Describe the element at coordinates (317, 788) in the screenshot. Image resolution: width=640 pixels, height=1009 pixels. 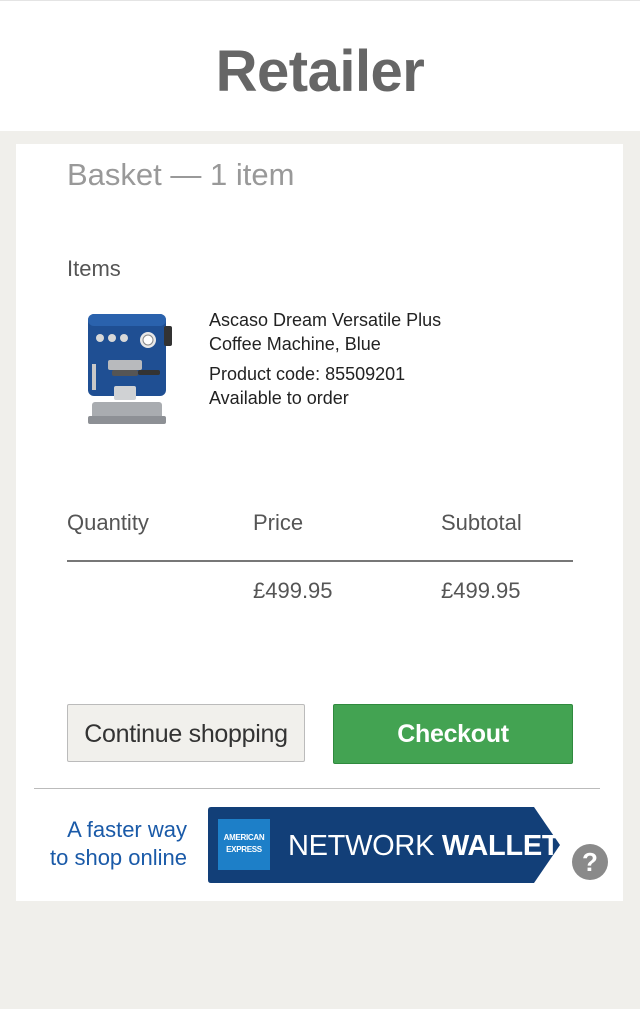
I see `section-divider` at that location.